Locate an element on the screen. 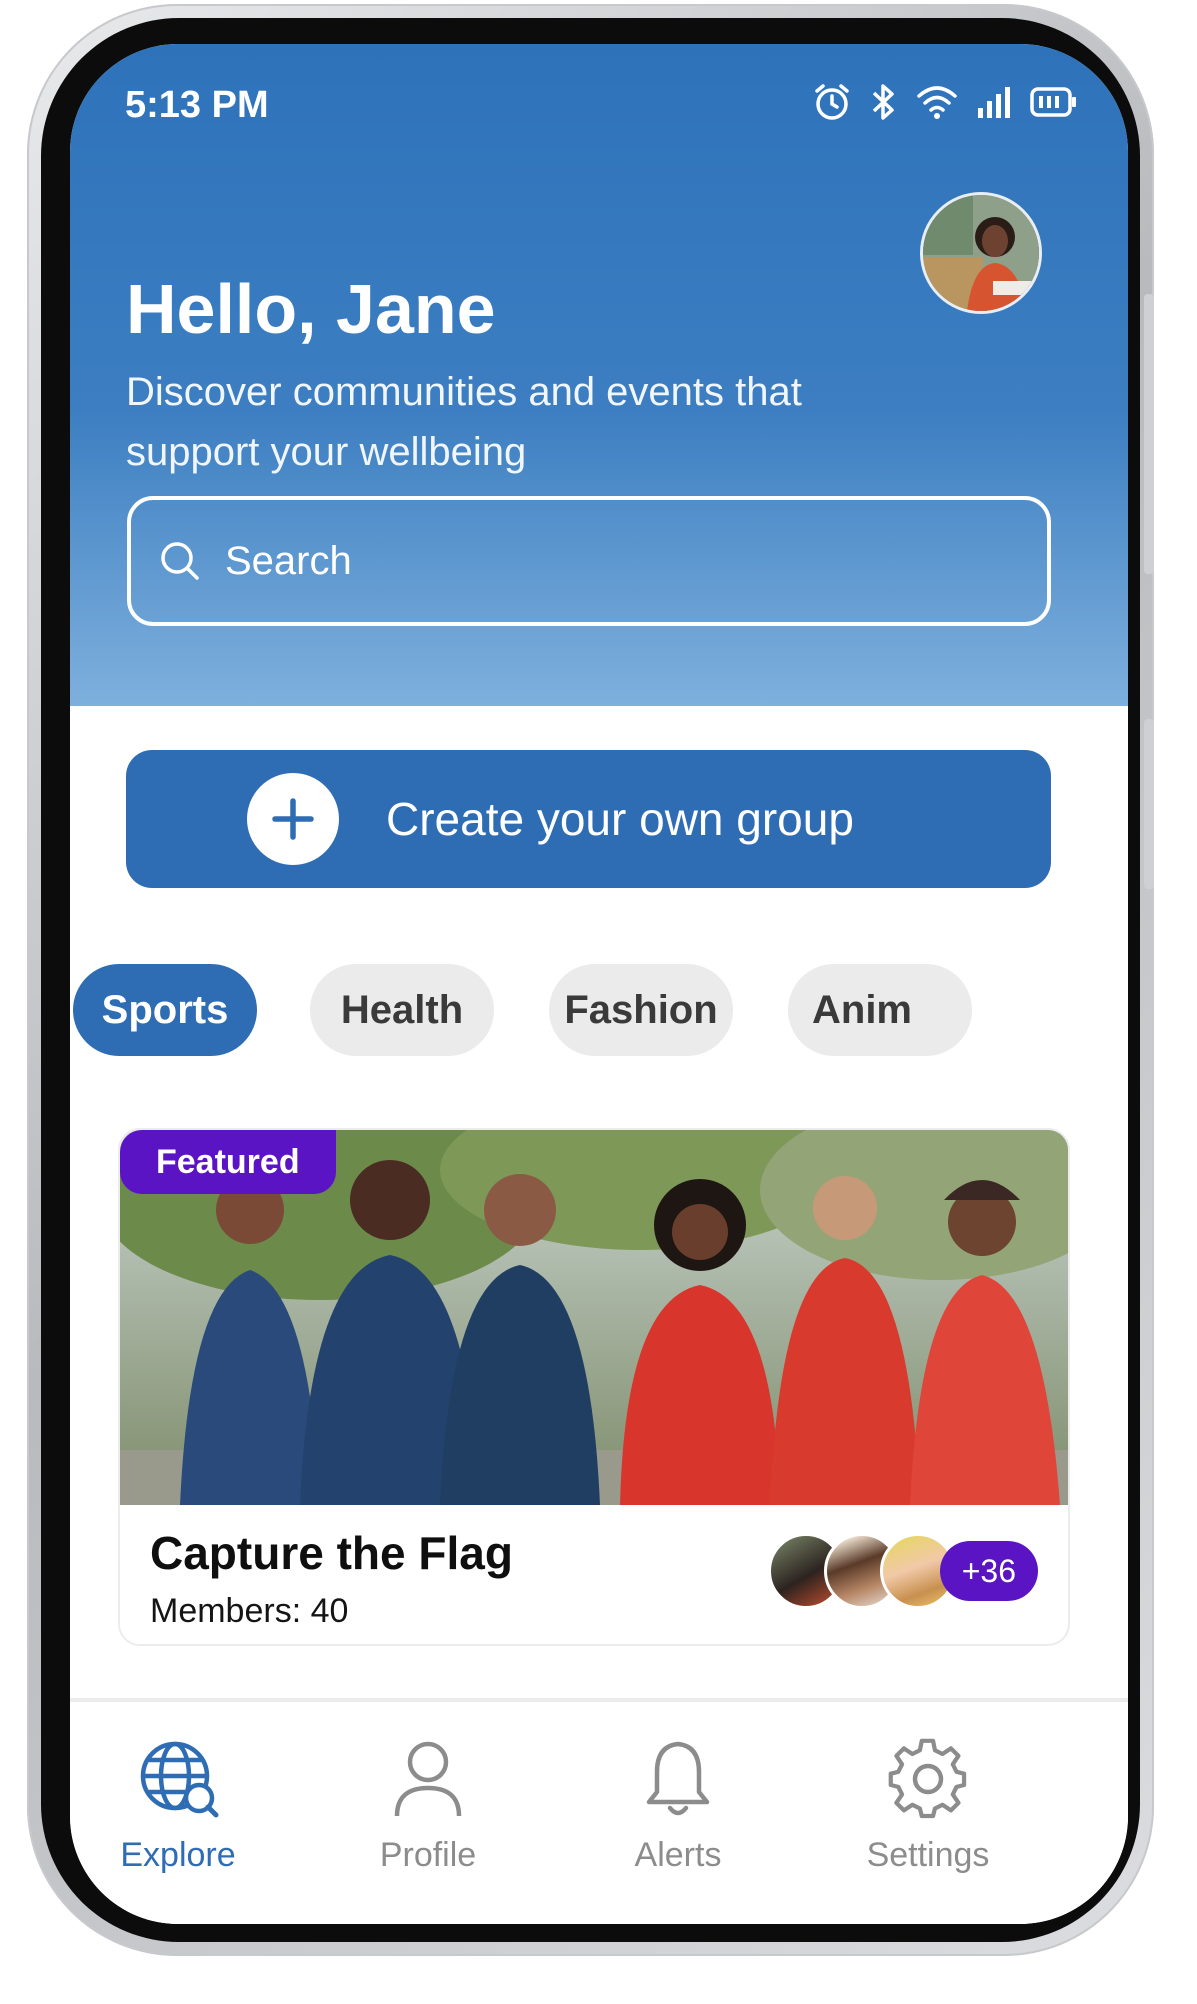  status-icons is located at coordinates (945, 102).